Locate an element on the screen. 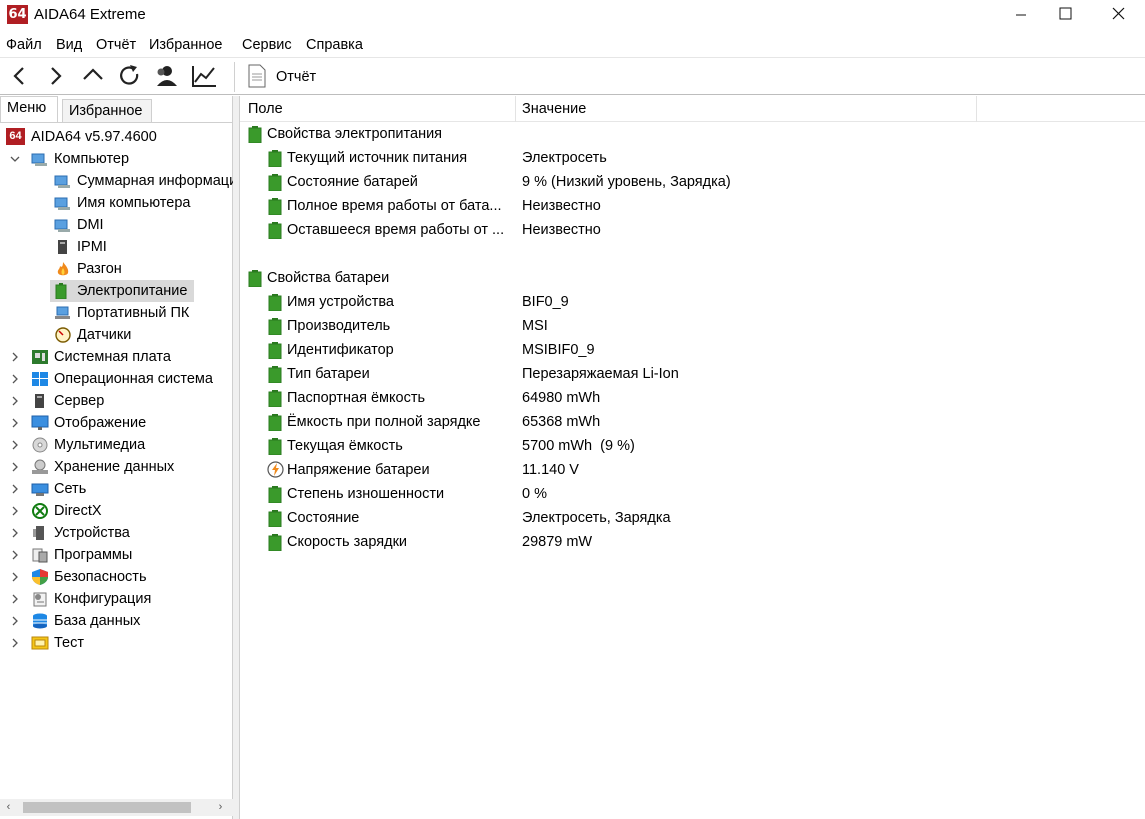 The height and width of the screenshot is (819, 1145). row-value: 0 % is located at coordinates (534, 494).